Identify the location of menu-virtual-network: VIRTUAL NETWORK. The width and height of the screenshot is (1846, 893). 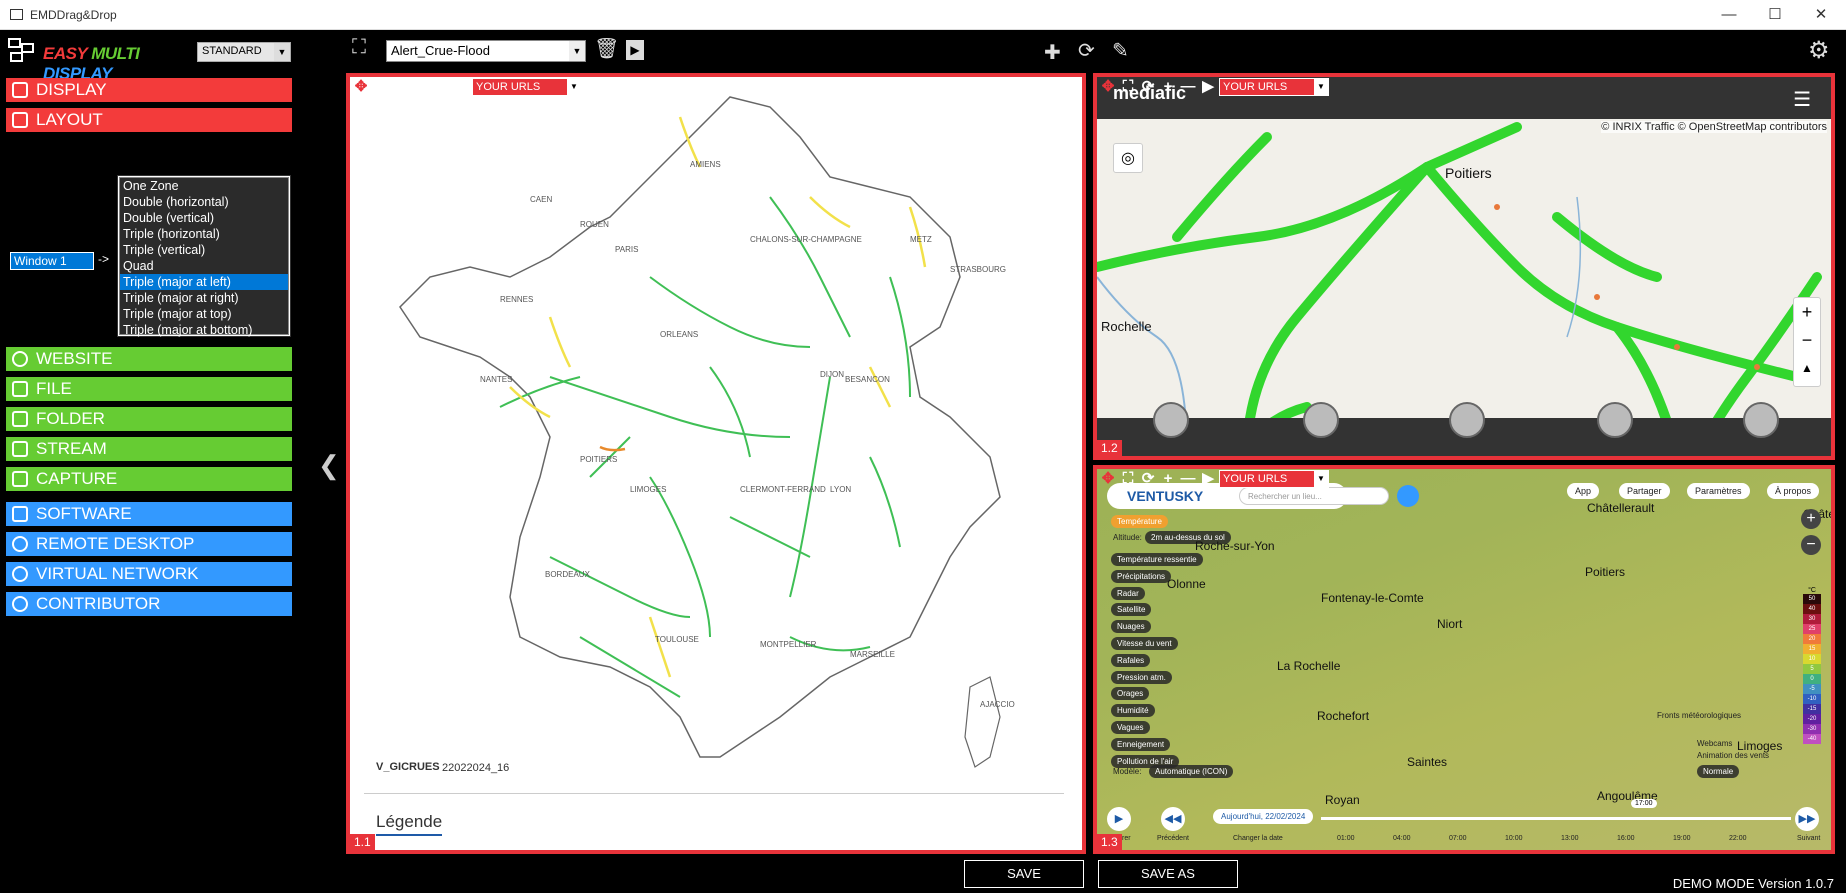
(149, 574).